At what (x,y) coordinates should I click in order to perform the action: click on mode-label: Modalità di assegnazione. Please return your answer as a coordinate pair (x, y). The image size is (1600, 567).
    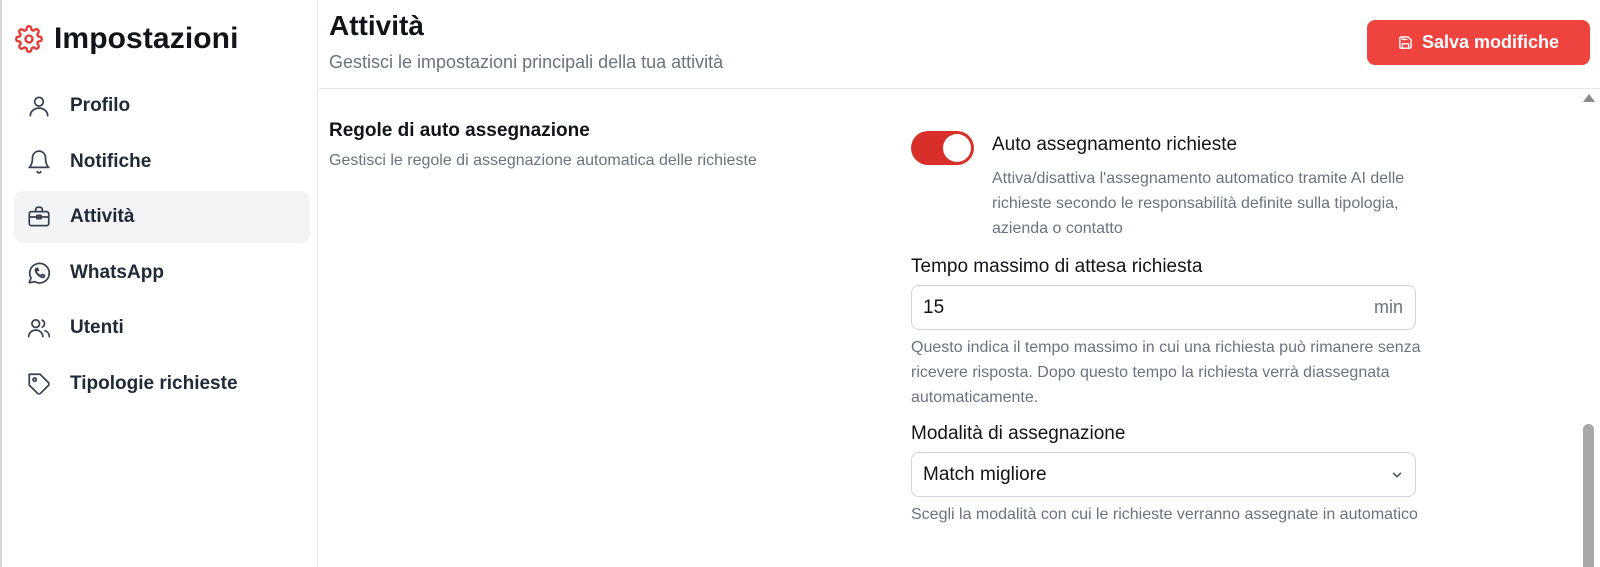
    Looking at the image, I should click on (1018, 433).